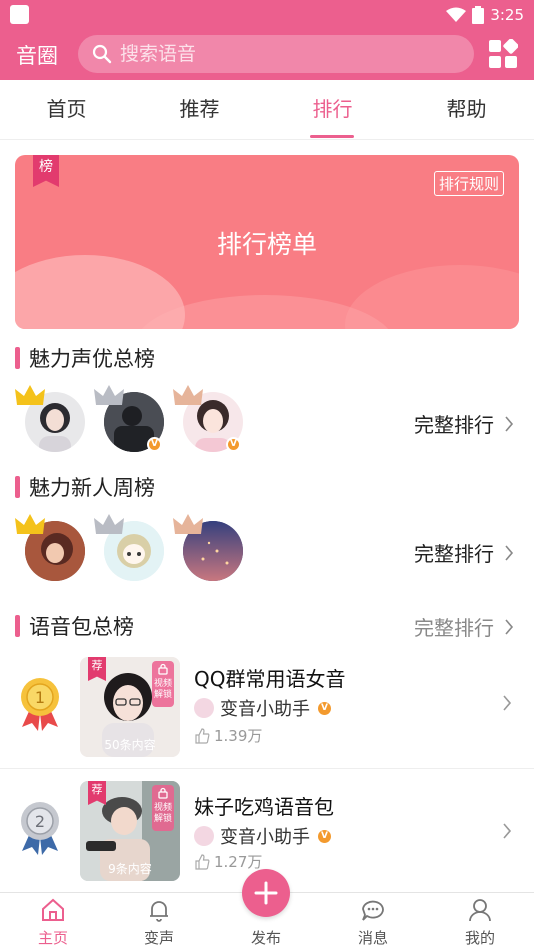 The height and width of the screenshot is (949, 534). I want to click on tab-help: 帮助, so click(466, 110).